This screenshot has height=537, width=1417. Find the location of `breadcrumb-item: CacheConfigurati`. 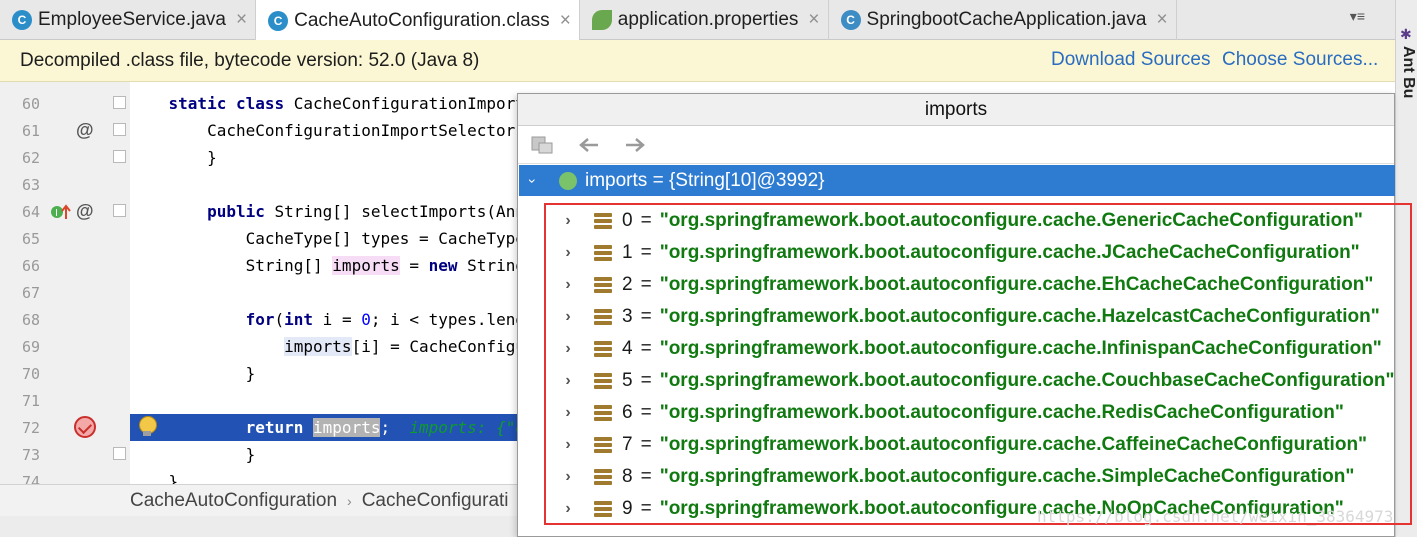

breadcrumb-item: CacheConfigurati is located at coordinates (435, 501).